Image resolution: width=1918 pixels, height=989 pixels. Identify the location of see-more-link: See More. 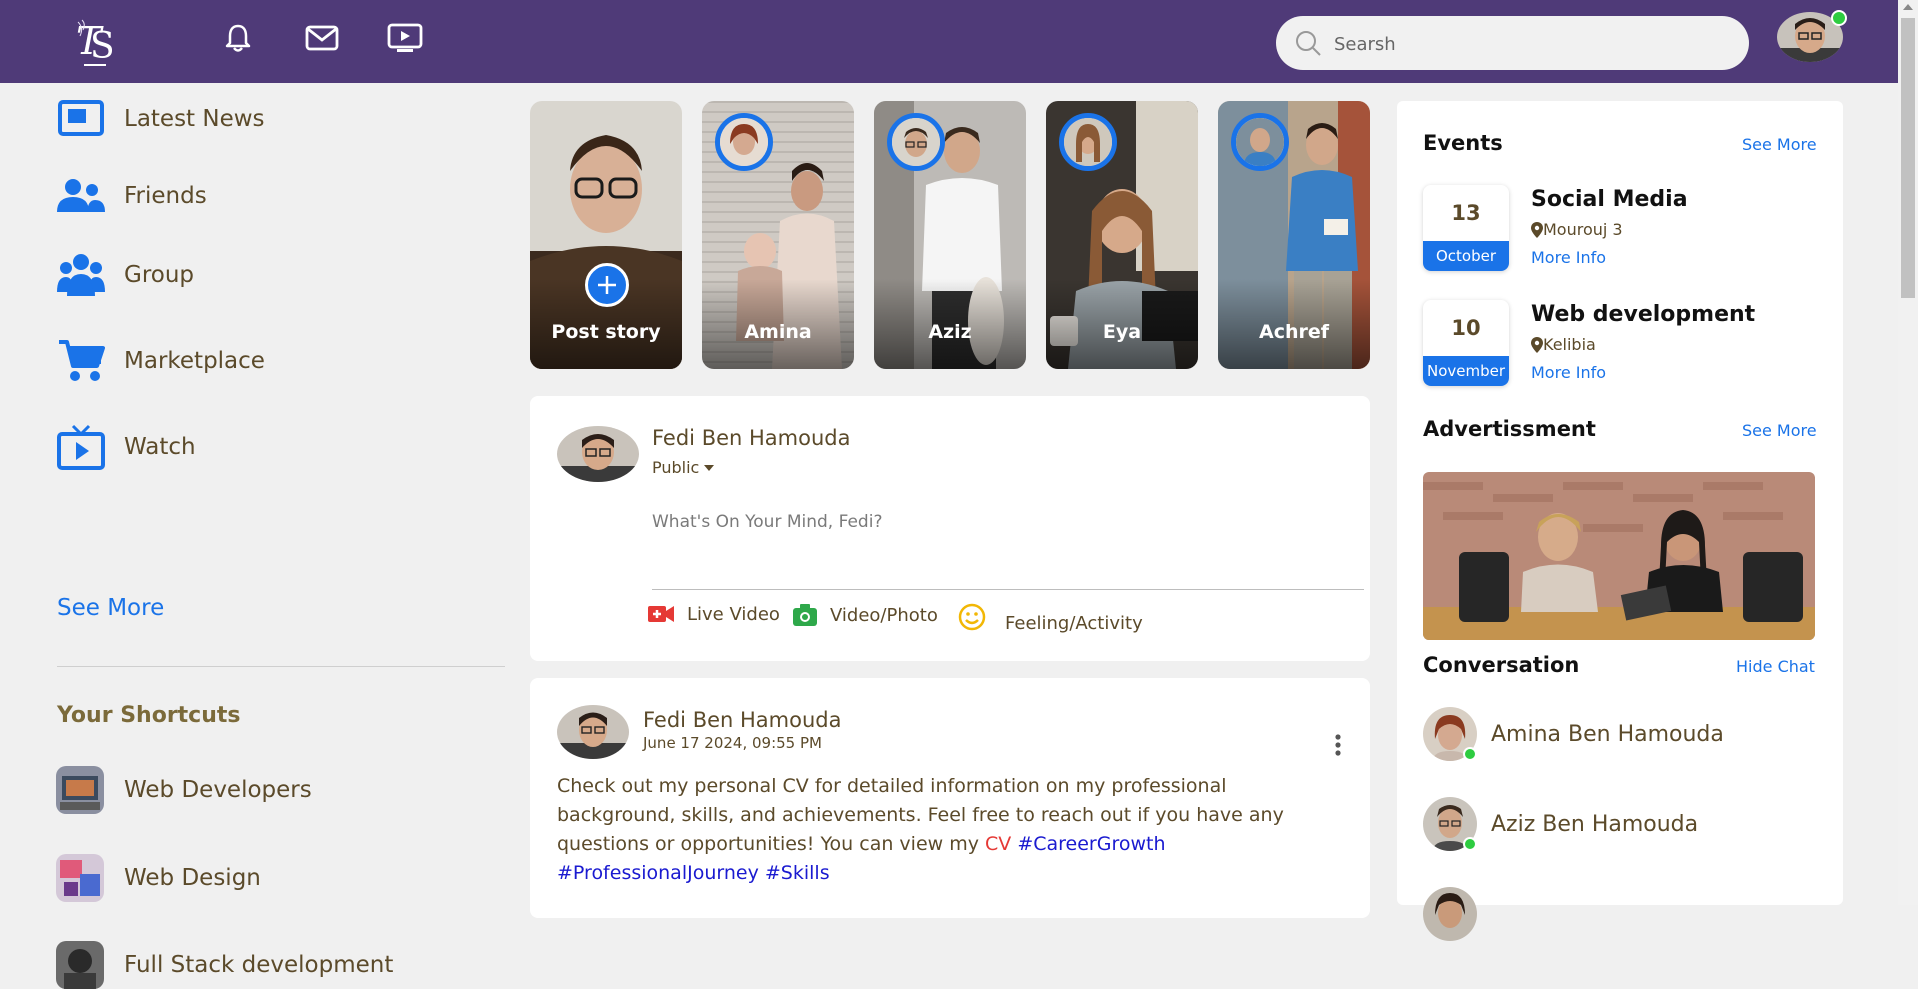
(110, 608).